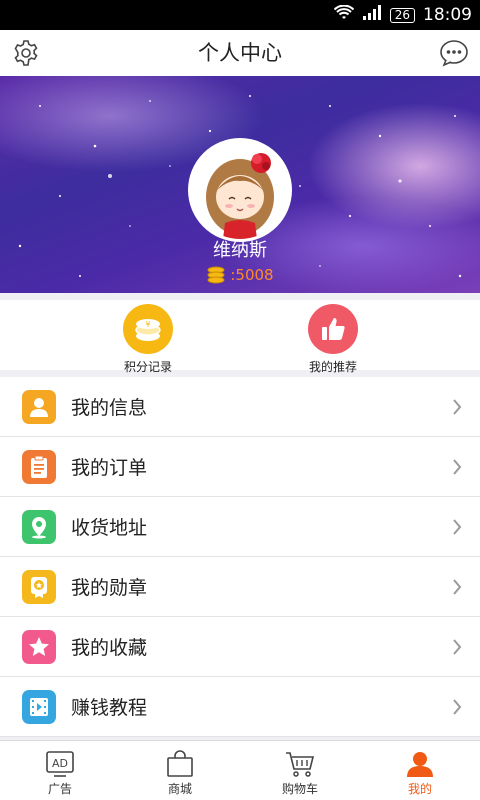  Describe the element at coordinates (402, 15) in the screenshot. I see `battery-indicator: 26` at that location.